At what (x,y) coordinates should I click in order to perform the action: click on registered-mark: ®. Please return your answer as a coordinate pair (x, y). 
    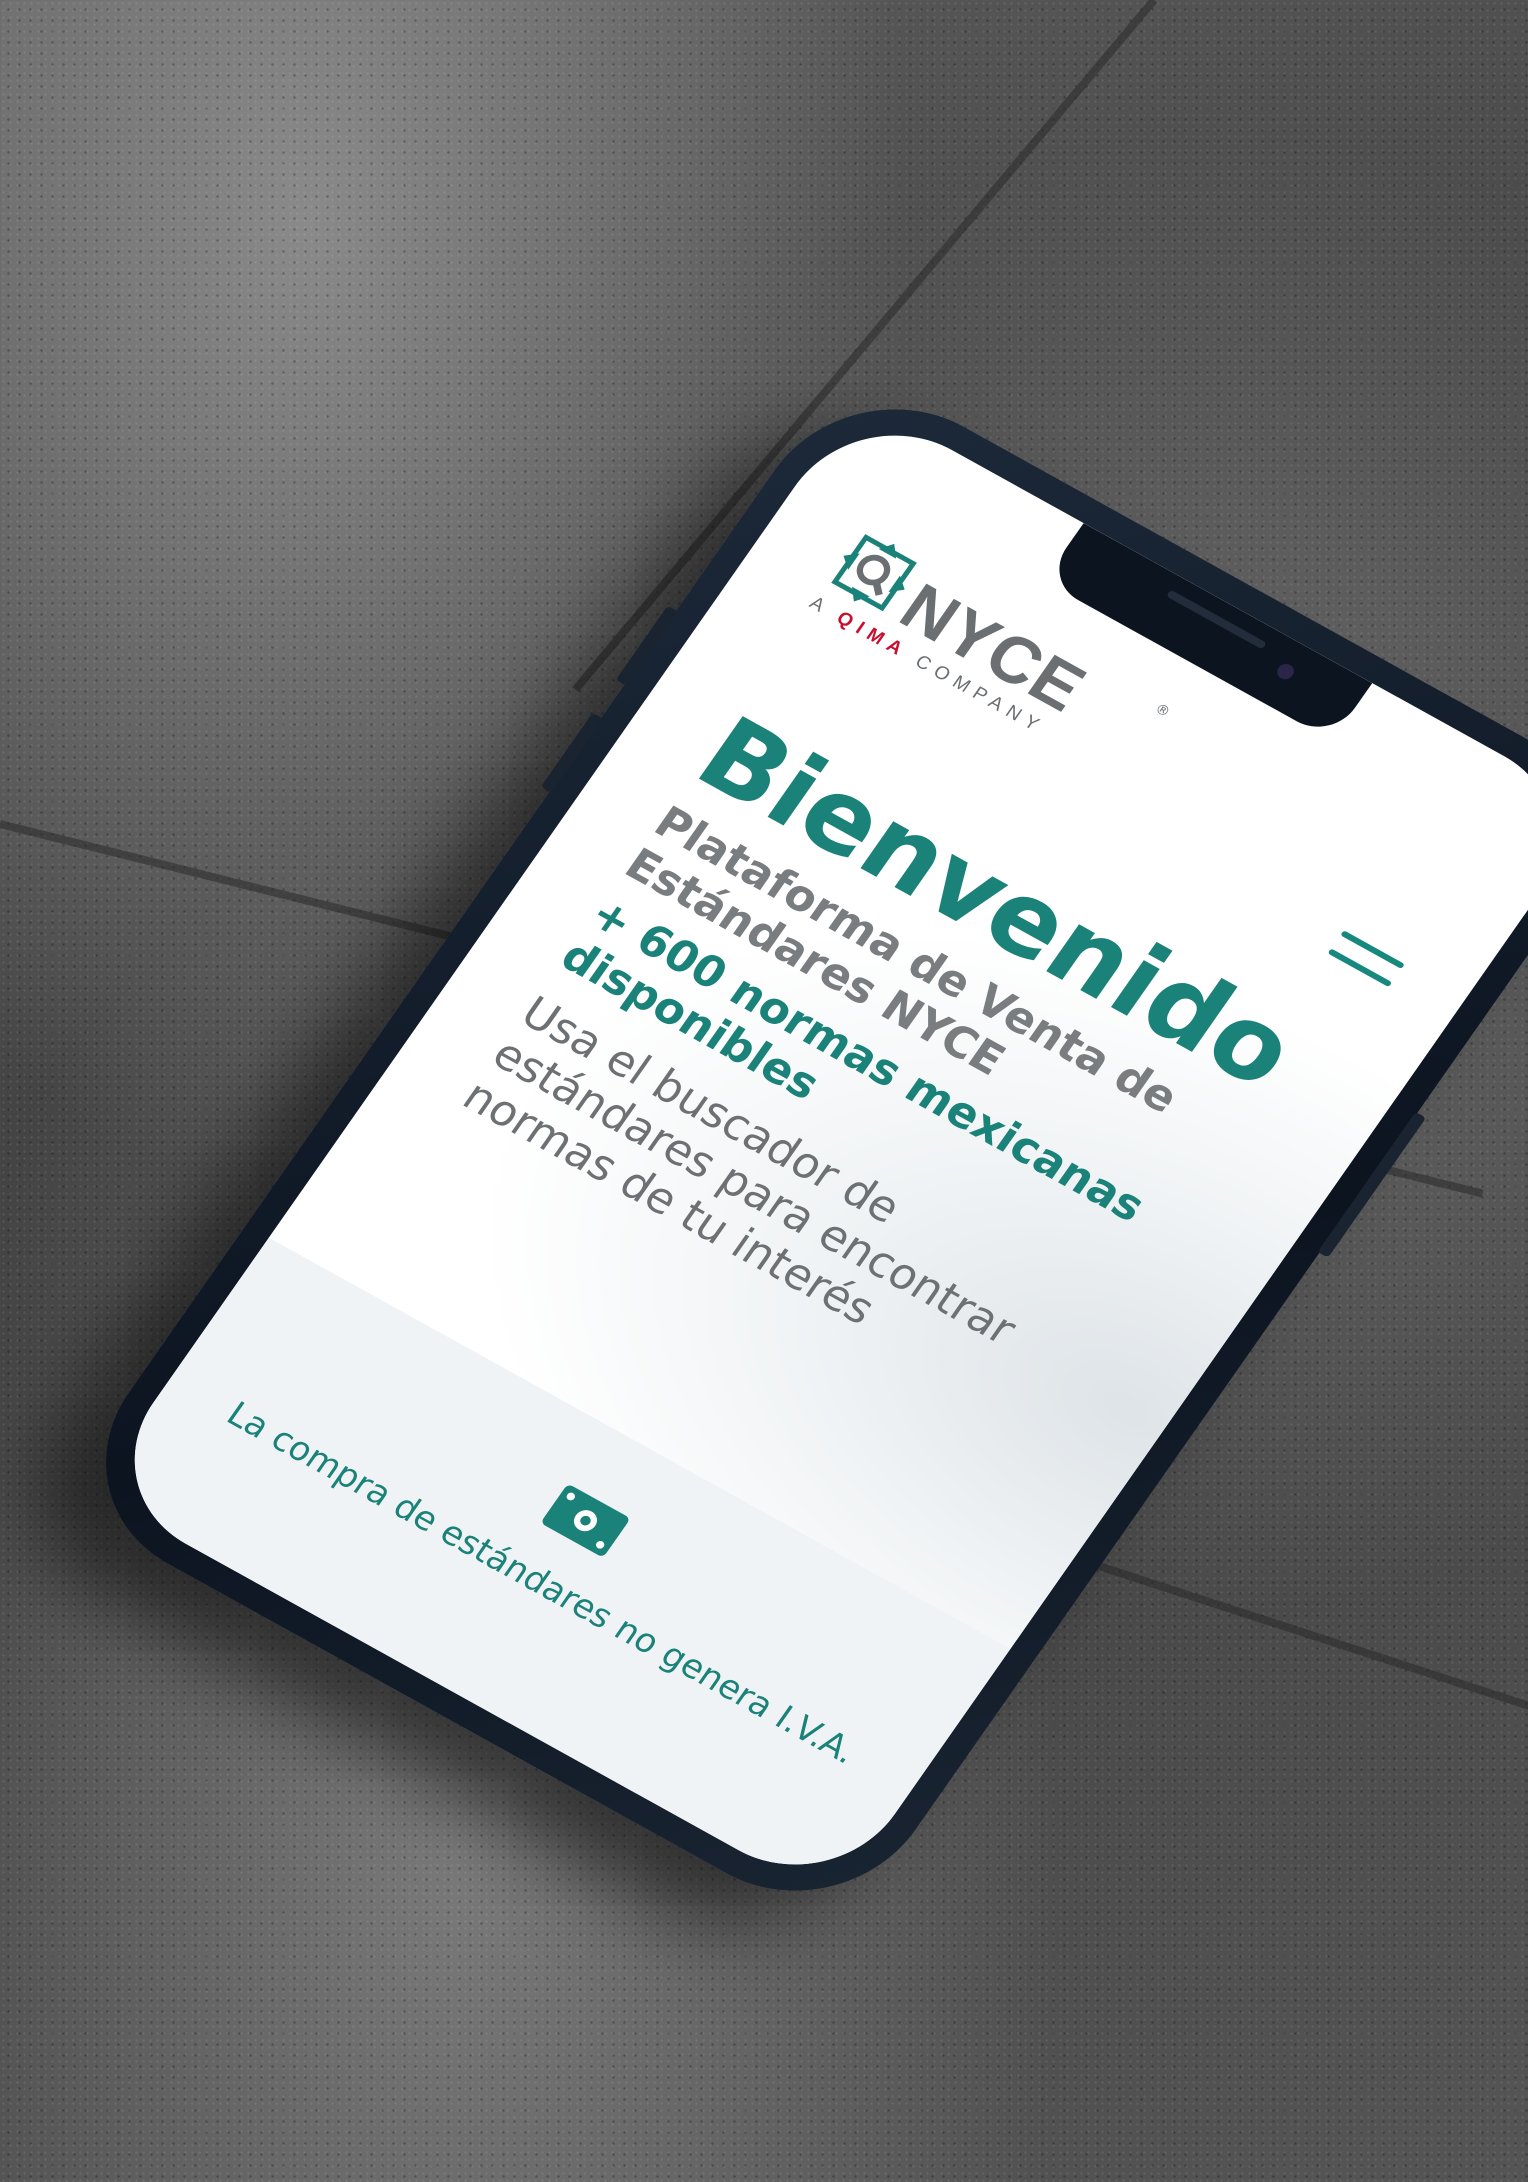
    Looking at the image, I should click on (1162, 710).